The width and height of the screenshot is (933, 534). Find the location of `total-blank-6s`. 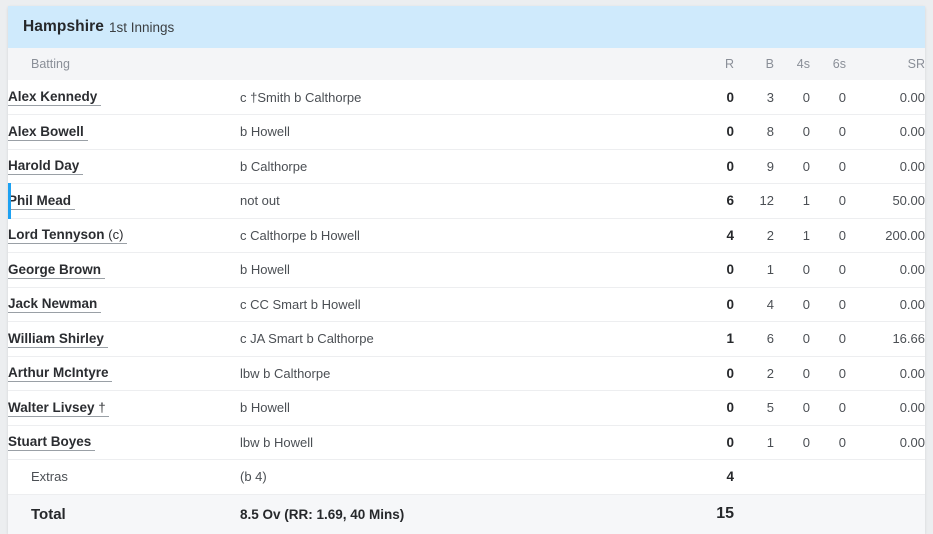

total-blank-6s is located at coordinates (828, 514).